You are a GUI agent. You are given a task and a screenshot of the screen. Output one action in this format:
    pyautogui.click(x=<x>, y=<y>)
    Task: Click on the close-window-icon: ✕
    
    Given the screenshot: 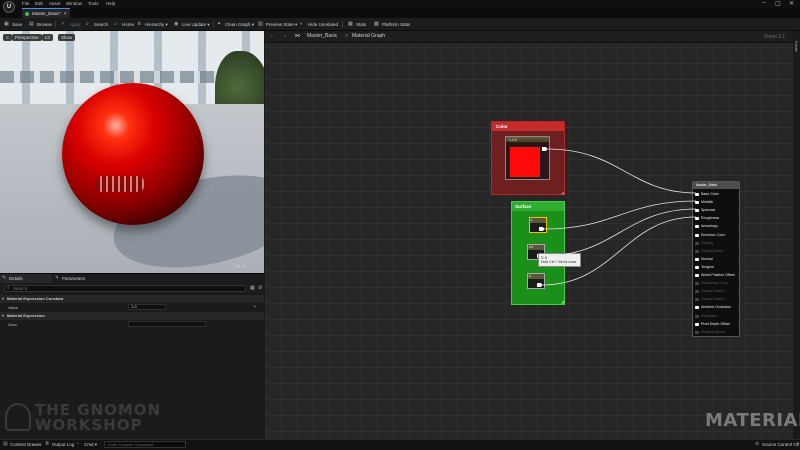 What is the action you would take?
    pyautogui.click(x=791, y=3)
    